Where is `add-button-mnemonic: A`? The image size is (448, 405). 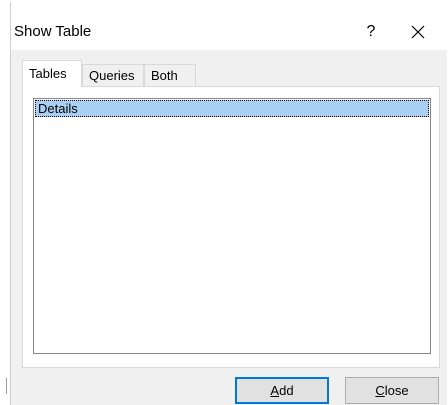
add-button-mnemonic: A is located at coordinates (275, 390).